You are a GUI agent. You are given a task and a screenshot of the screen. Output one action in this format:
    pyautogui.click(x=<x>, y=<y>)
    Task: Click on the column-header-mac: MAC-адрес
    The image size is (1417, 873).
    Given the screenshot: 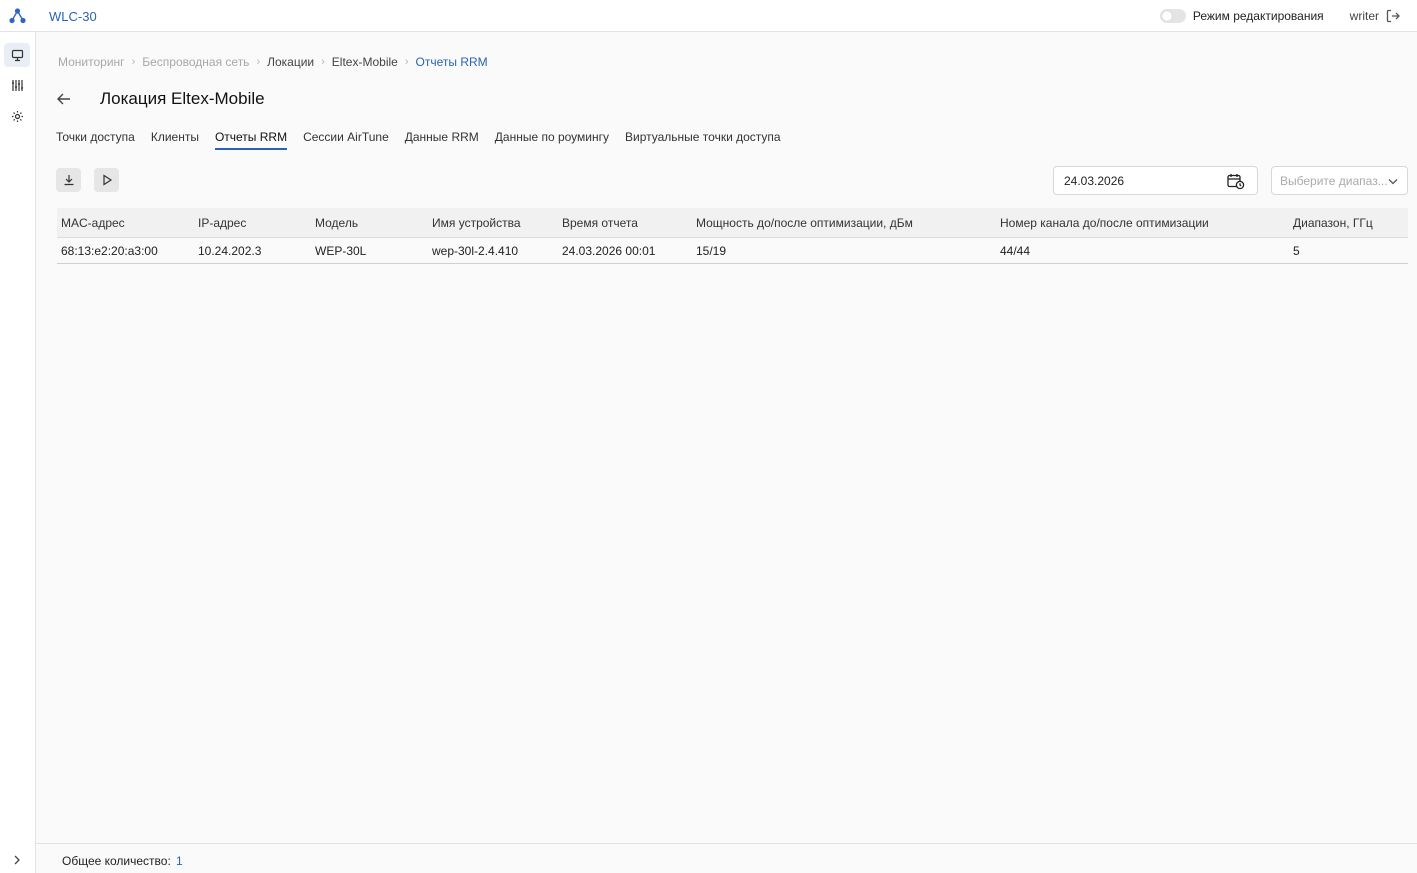 What is the action you would take?
    pyautogui.click(x=93, y=222)
    